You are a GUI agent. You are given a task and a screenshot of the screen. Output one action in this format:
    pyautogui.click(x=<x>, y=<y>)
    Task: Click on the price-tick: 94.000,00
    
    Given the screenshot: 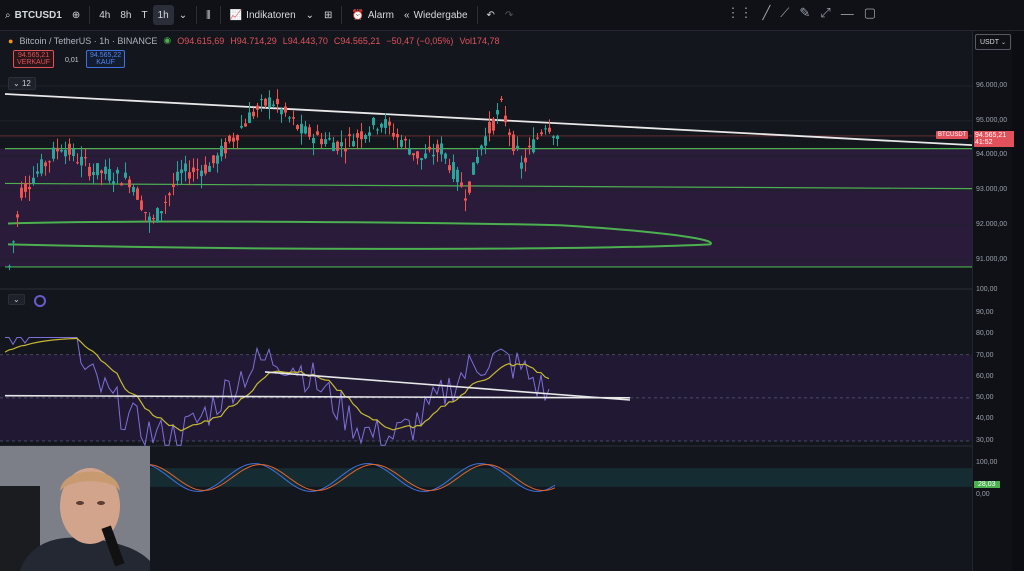 What is the action you would take?
    pyautogui.click(x=992, y=154)
    